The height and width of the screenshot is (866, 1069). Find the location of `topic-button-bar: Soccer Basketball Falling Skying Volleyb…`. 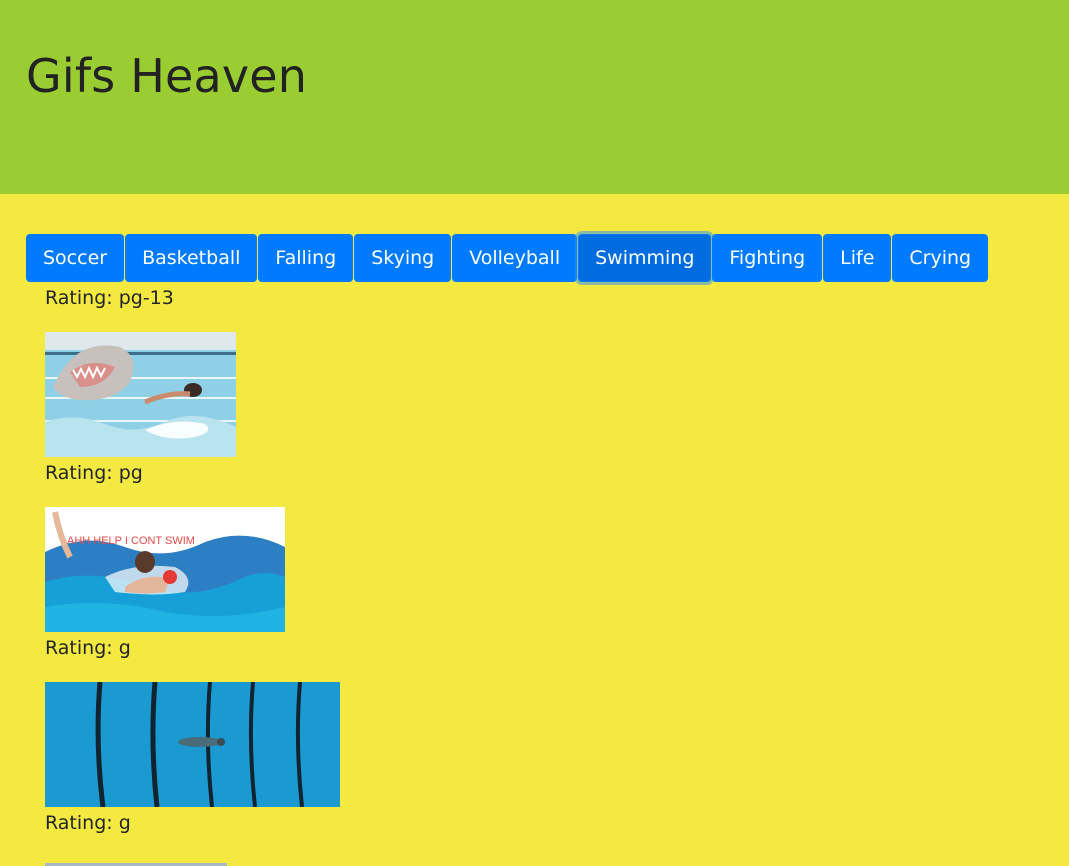

topic-button-bar: Soccer Basketball Falling Skying Volleyb… is located at coordinates (507, 258).